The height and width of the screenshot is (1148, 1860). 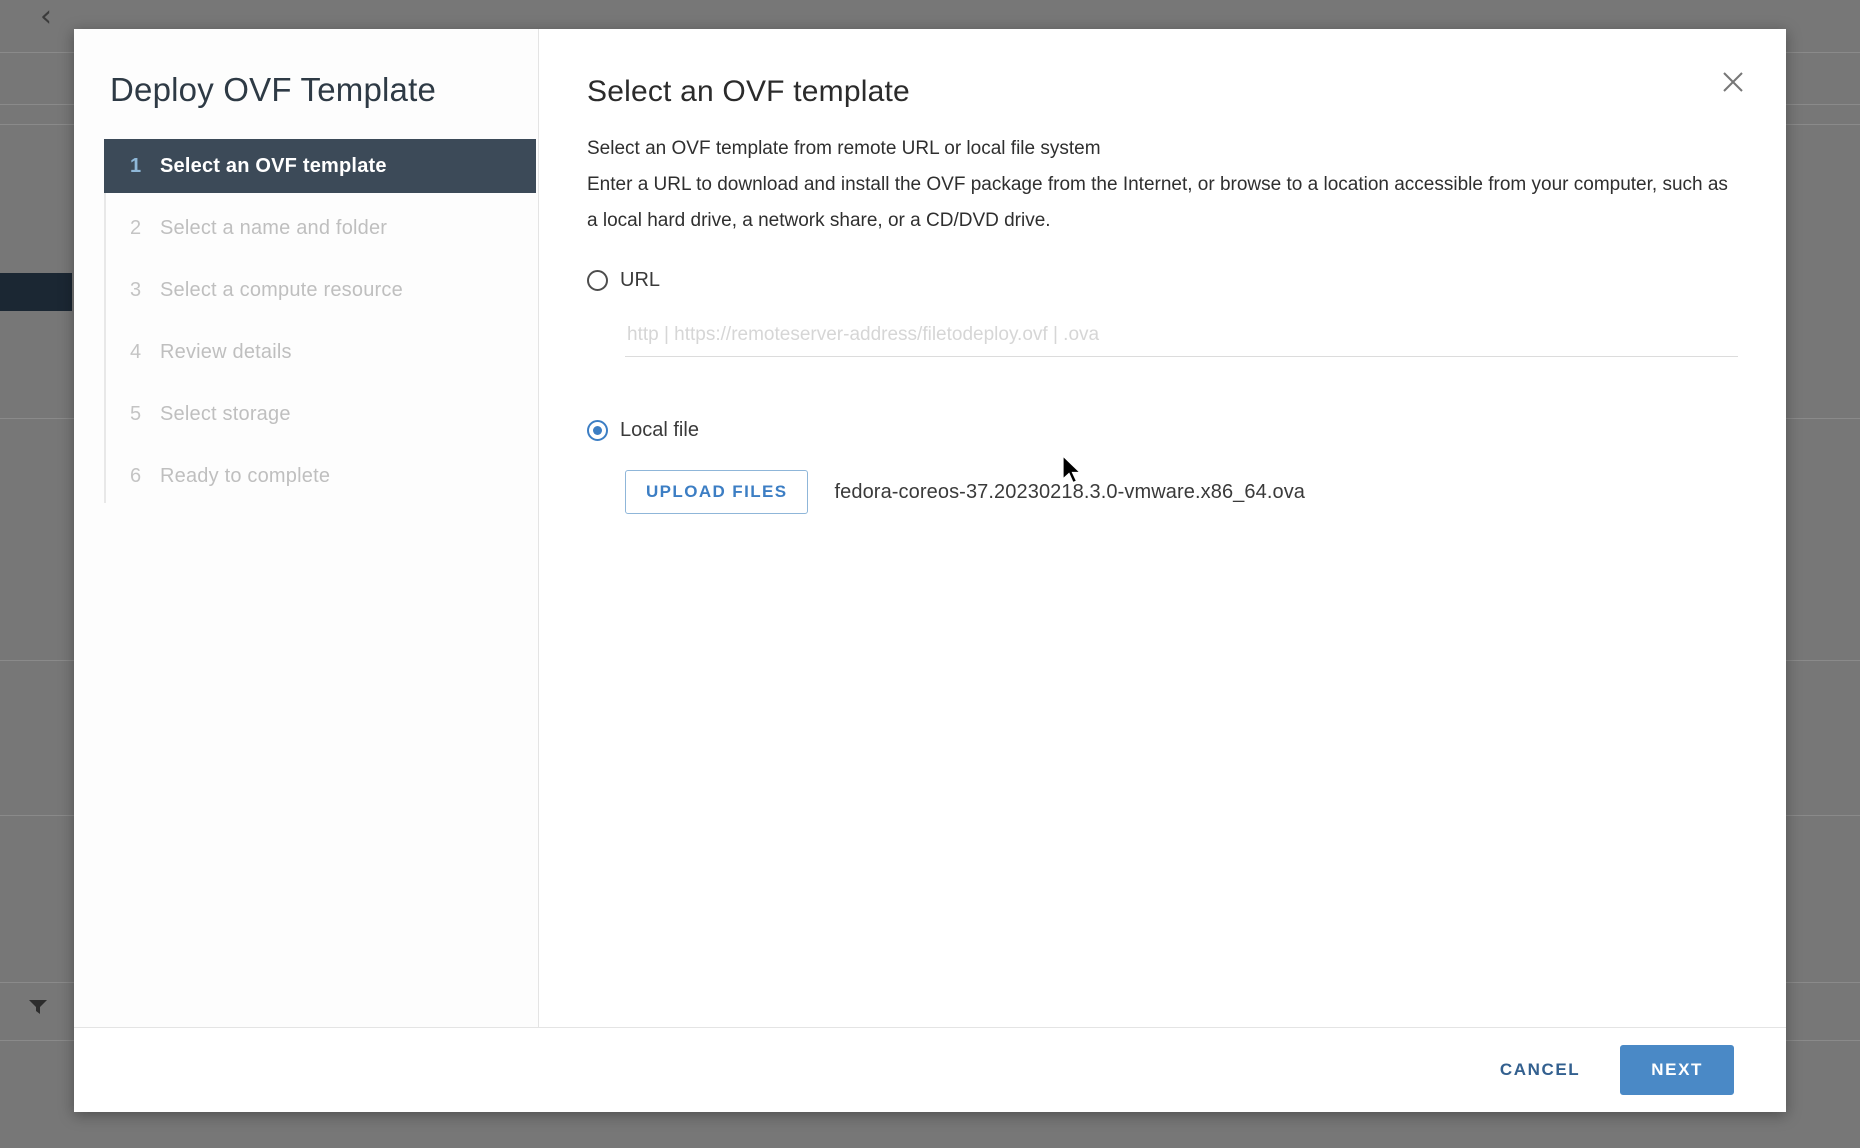 I want to click on step-label: Select a compute resource, so click(x=281, y=289).